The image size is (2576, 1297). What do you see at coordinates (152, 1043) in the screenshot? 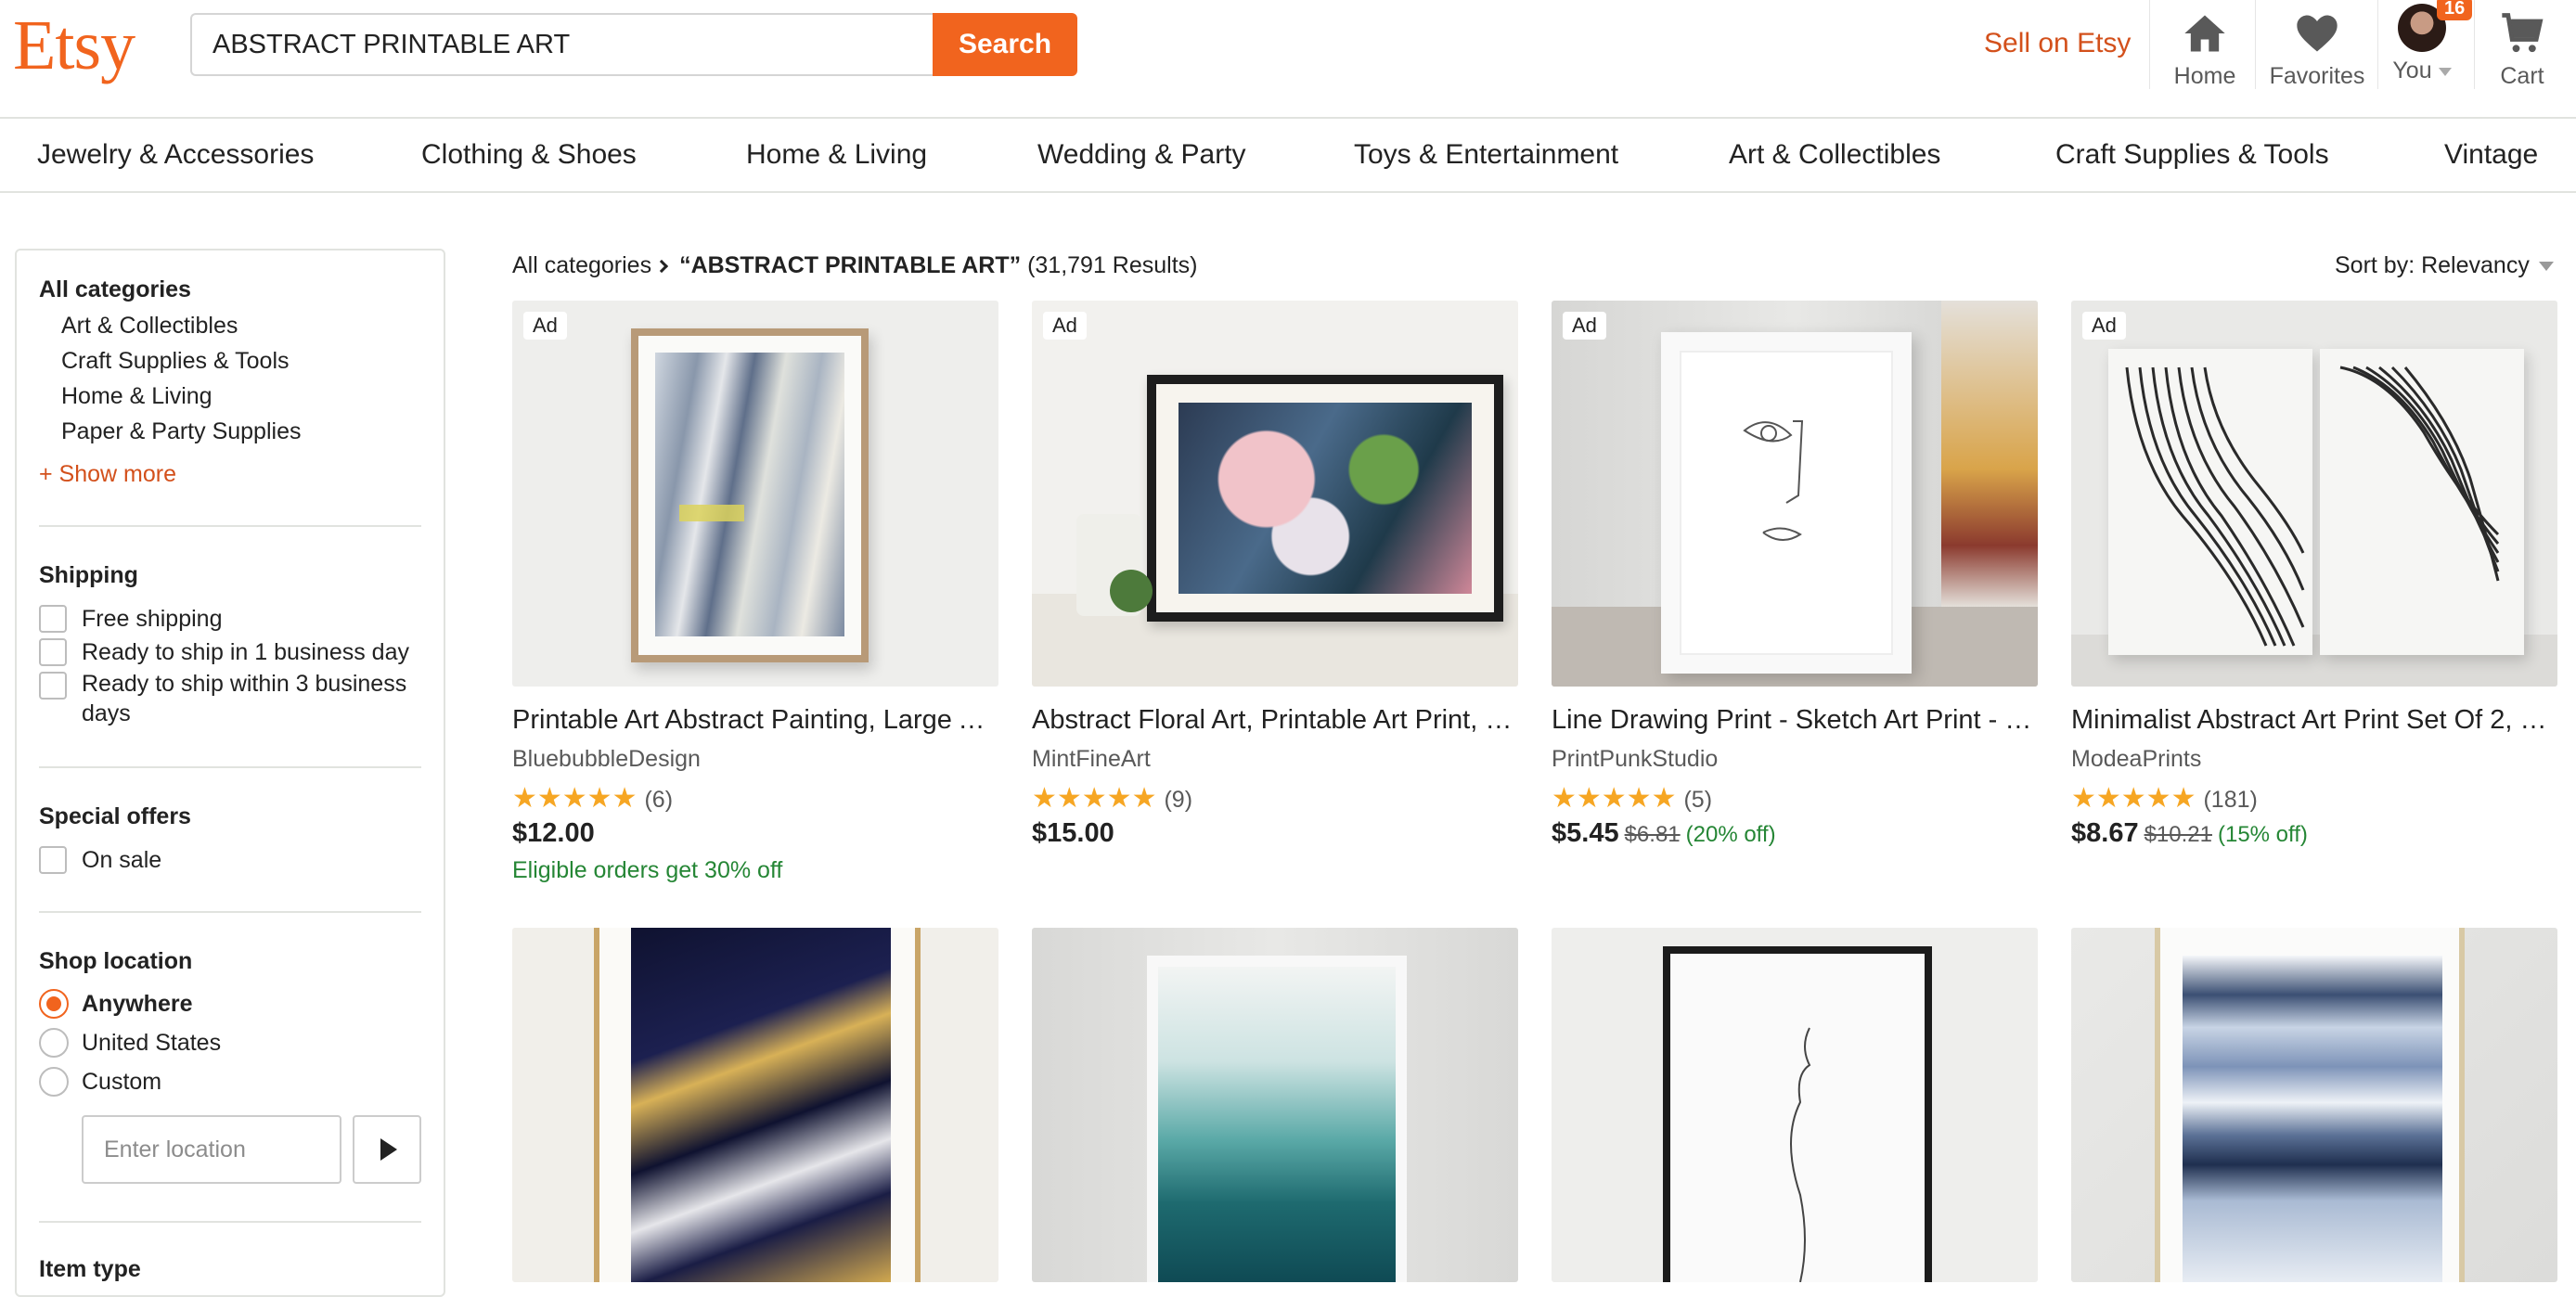
I see `radio-label: United States` at bounding box center [152, 1043].